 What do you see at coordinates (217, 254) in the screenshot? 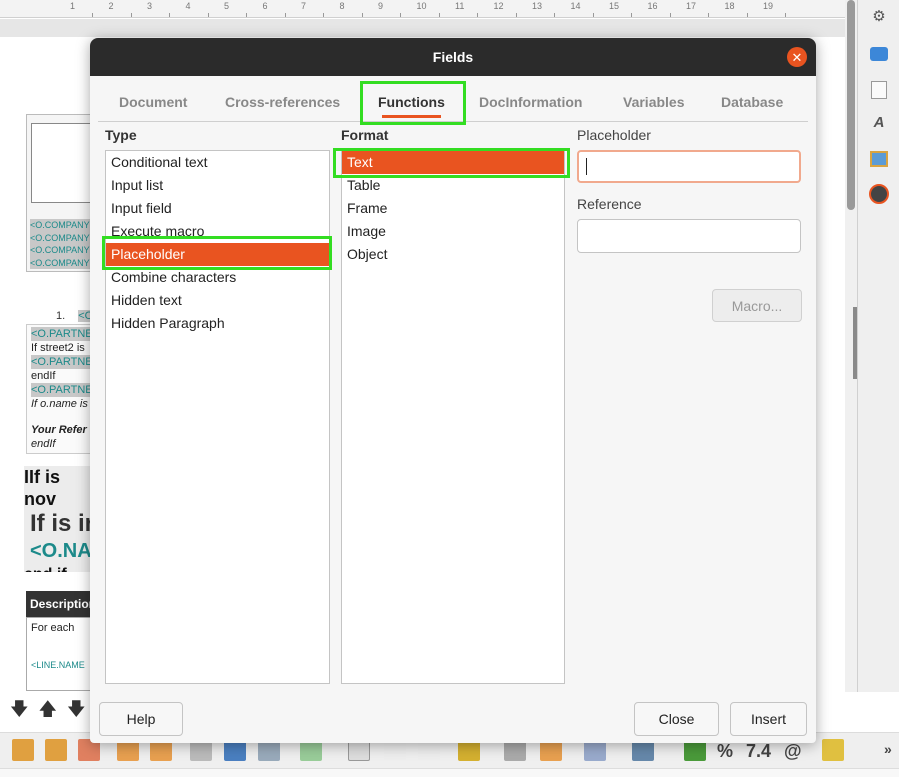
I see `type-item-placeholder: Placeholder` at bounding box center [217, 254].